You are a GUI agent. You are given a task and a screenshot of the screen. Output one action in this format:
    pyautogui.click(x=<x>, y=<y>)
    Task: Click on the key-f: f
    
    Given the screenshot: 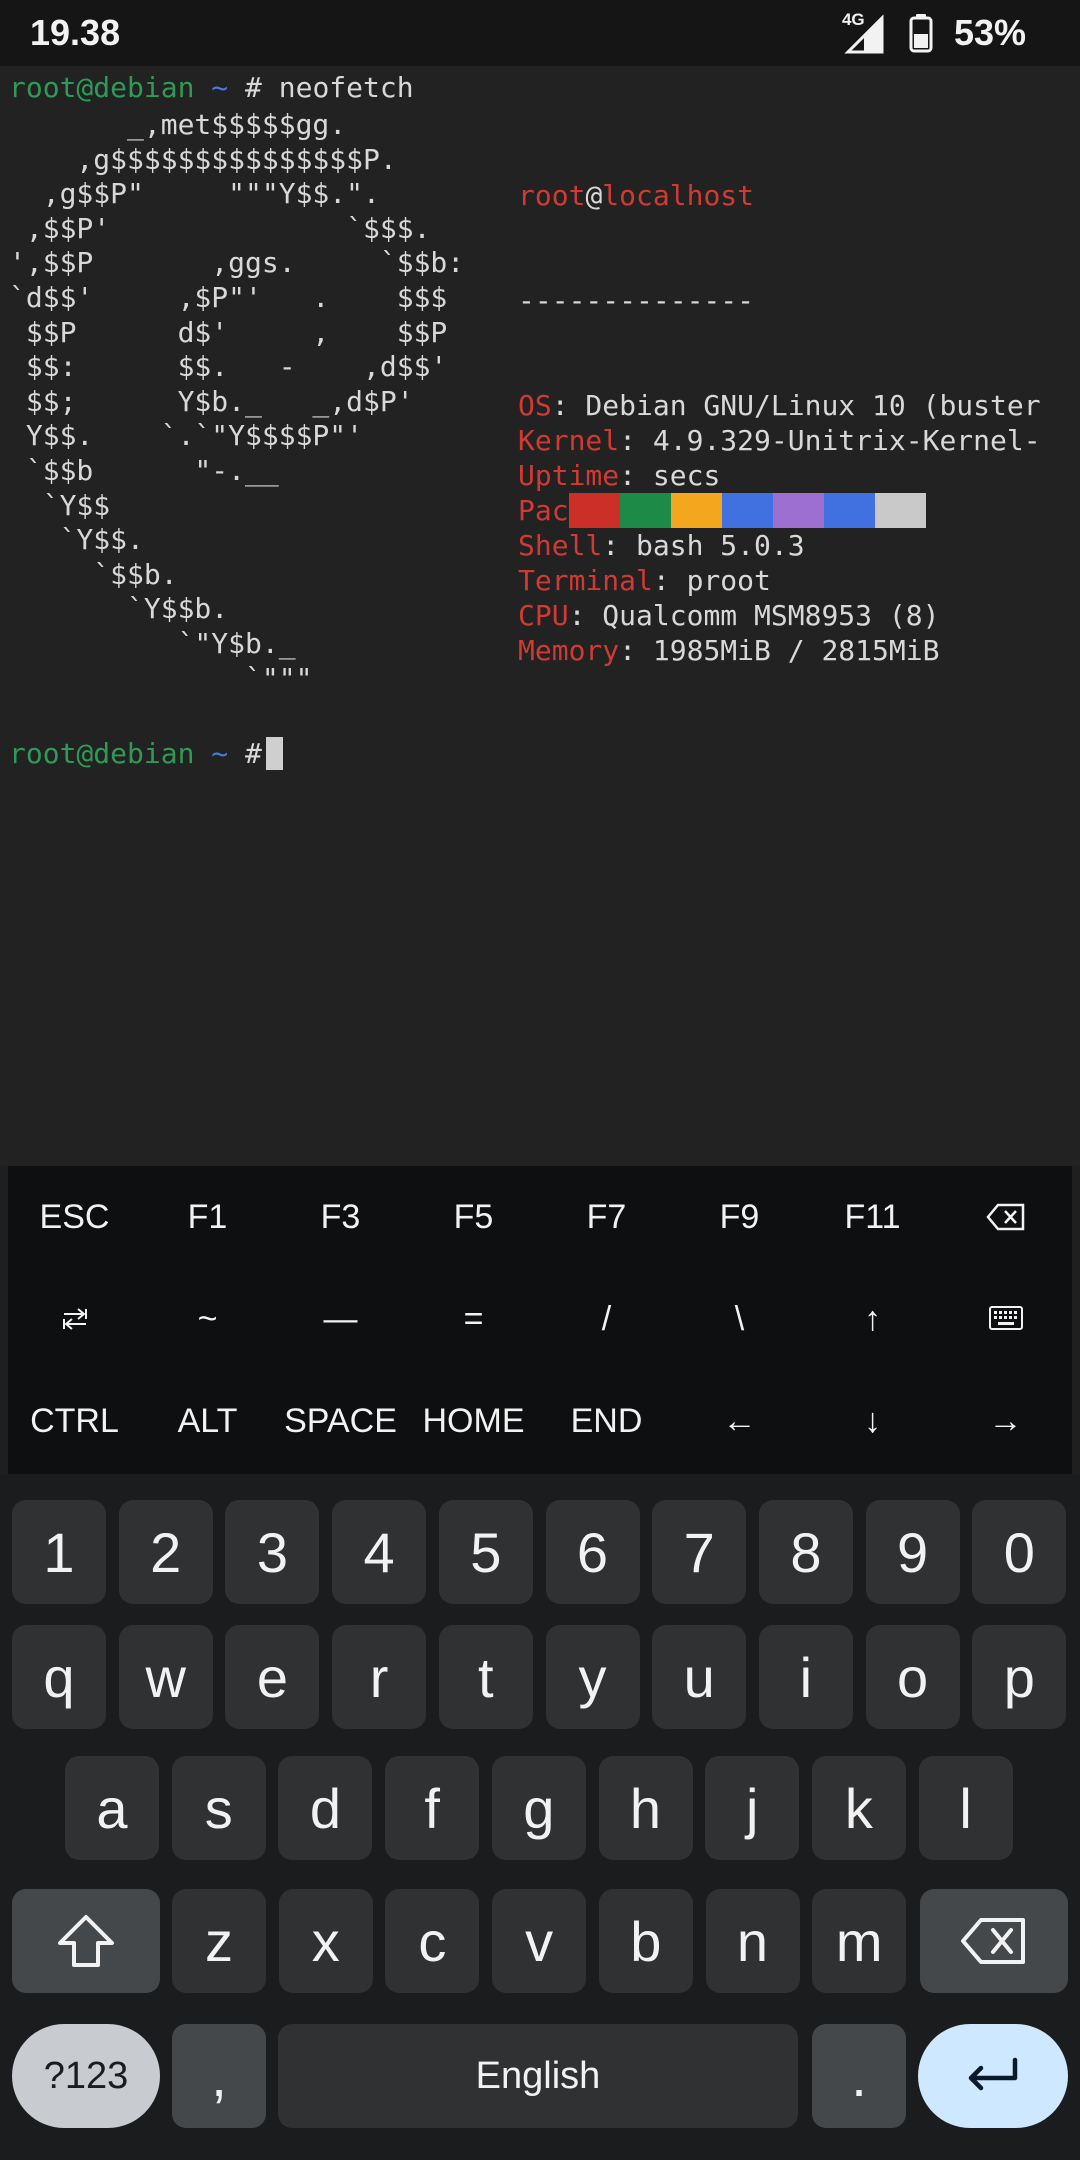 What is the action you would take?
    pyautogui.click(x=432, y=1808)
    